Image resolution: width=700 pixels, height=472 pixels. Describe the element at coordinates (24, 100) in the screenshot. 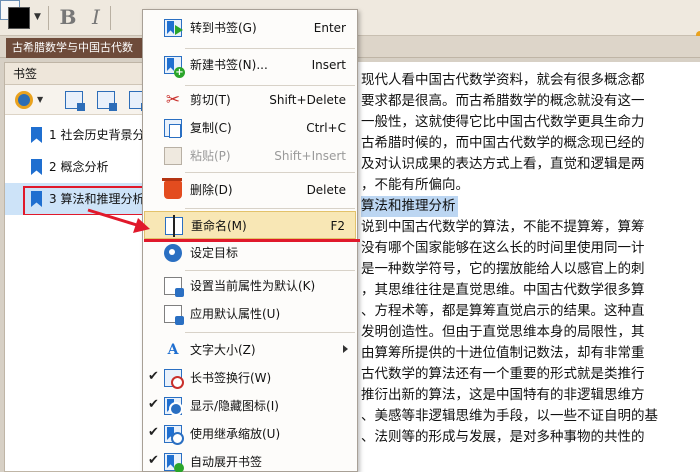

I see `gear-icon` at that location.